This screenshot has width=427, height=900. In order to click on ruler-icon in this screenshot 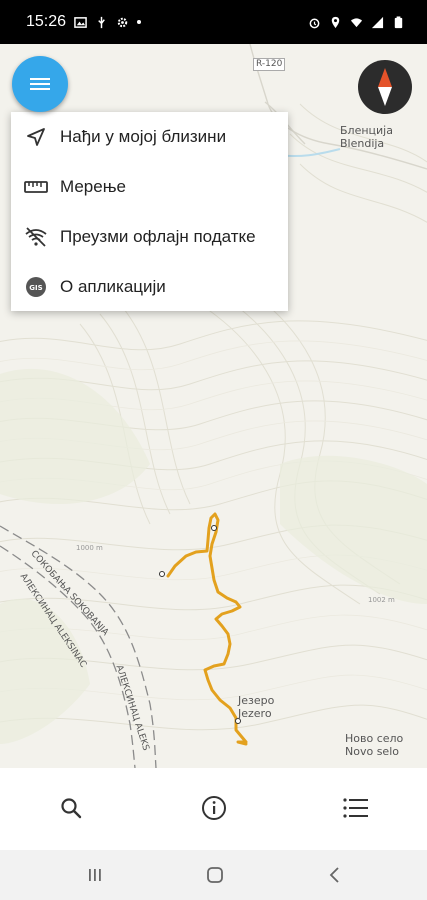, I will do `click(36, 187)`.